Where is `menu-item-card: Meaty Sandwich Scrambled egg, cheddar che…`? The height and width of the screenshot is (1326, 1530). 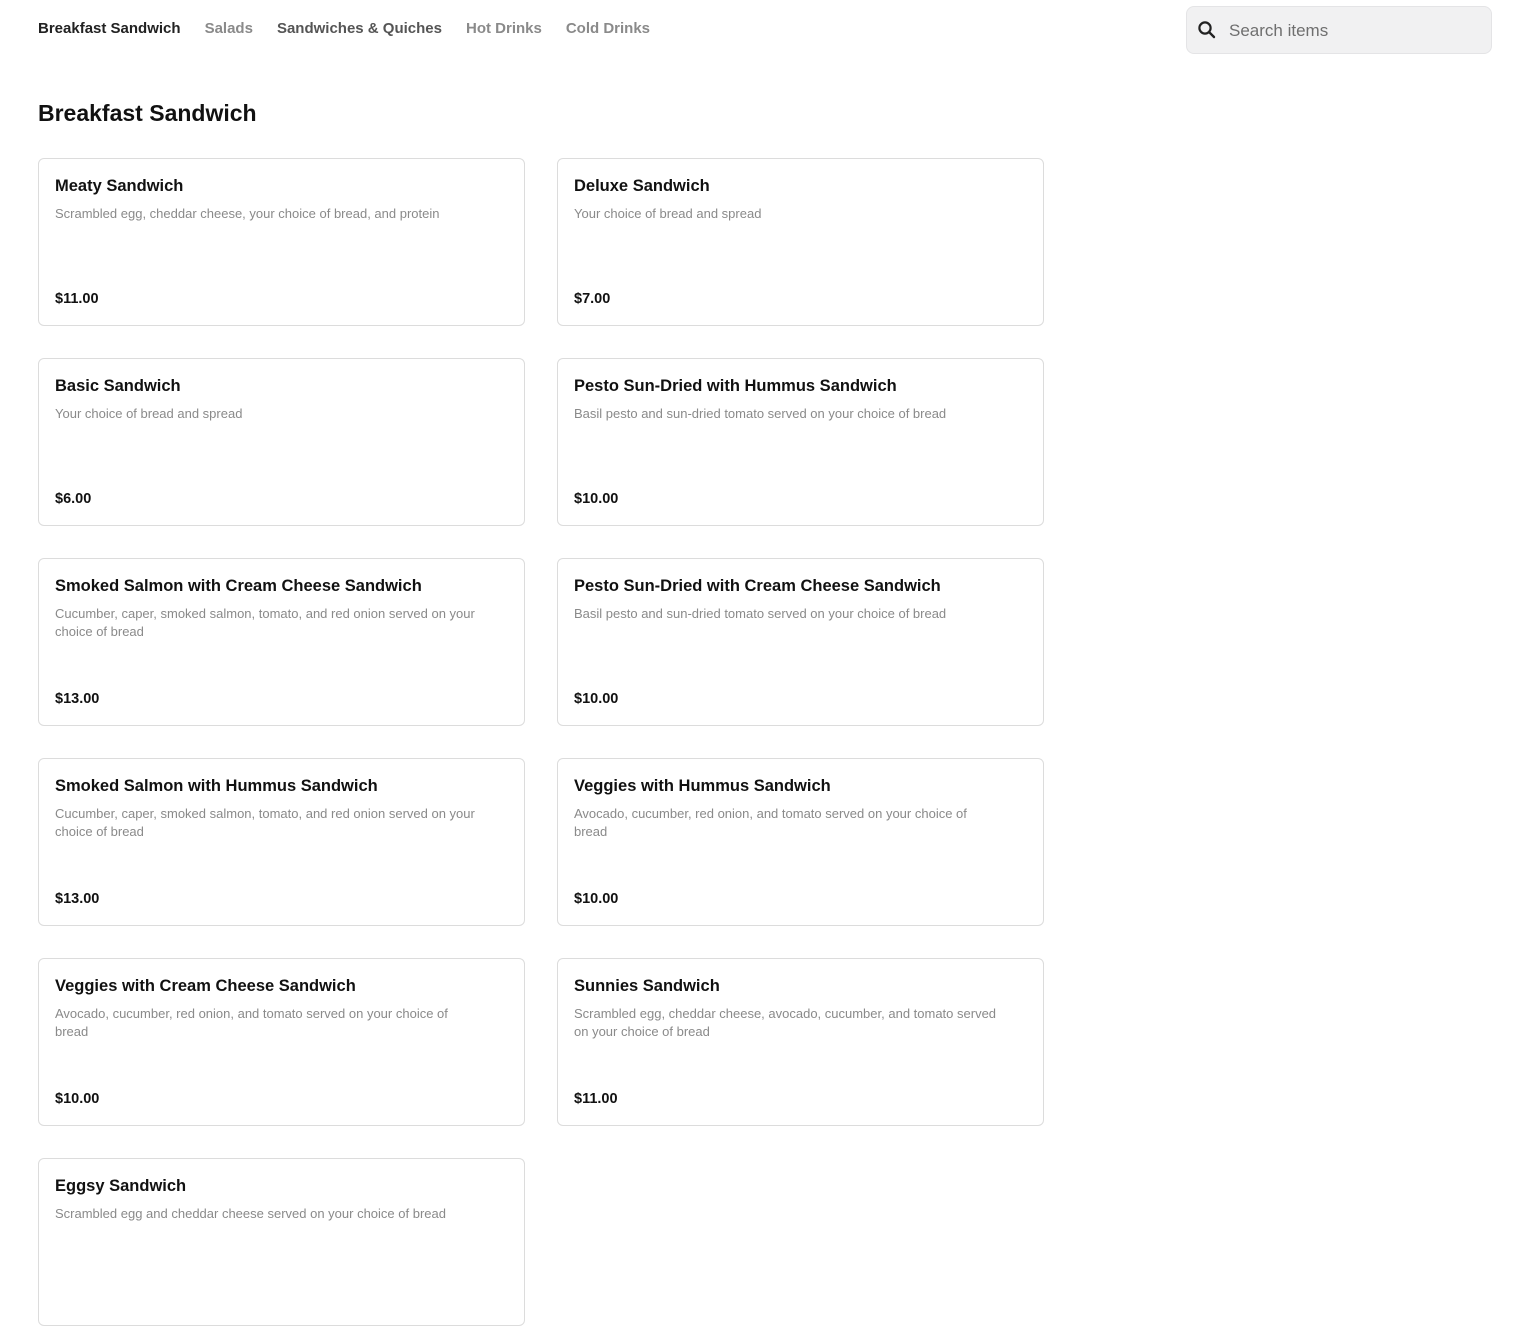 menu-item-card: Meaty Sandwich Scrambled egg, cheddar che… is located at coordinates (281, 242).